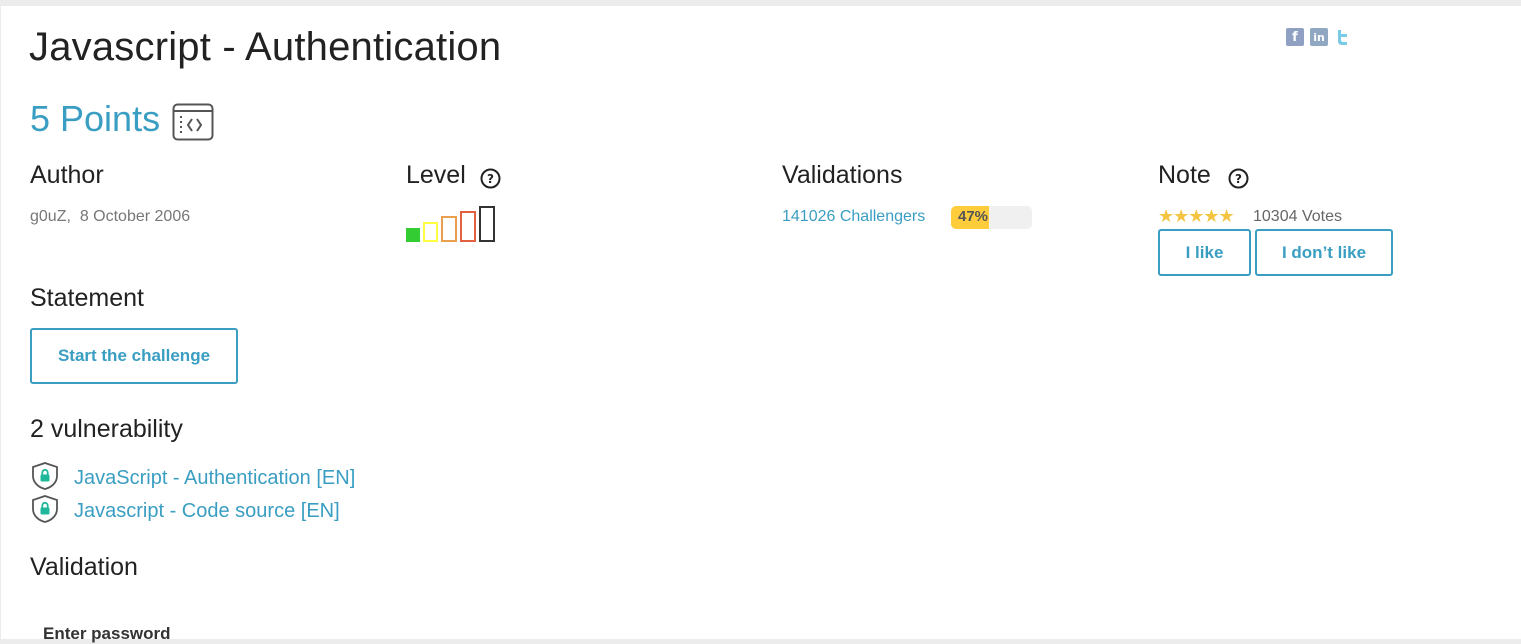  I want to click on note-help-icon: ?, so click(1238, 181).